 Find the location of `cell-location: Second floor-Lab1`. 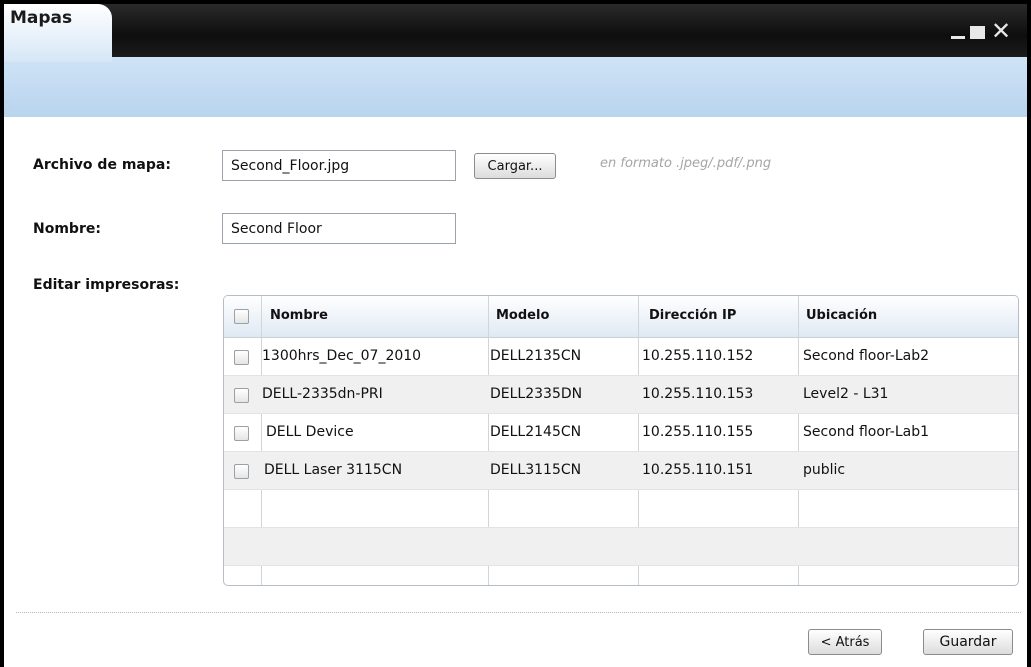

cell-location: Second floor-Lab1 is located at coordinates (866, 432).